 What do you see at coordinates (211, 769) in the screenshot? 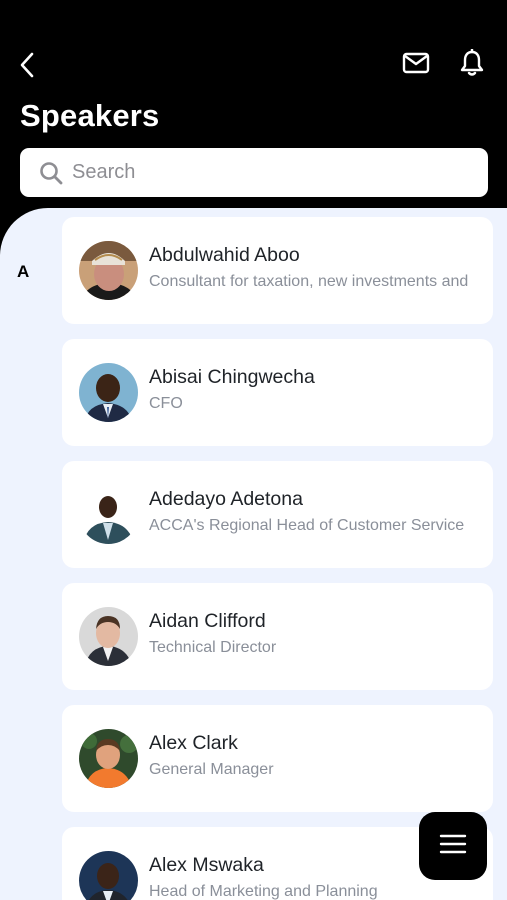
I see `speaker-role: General Manager` at bounding box center [211, 769].